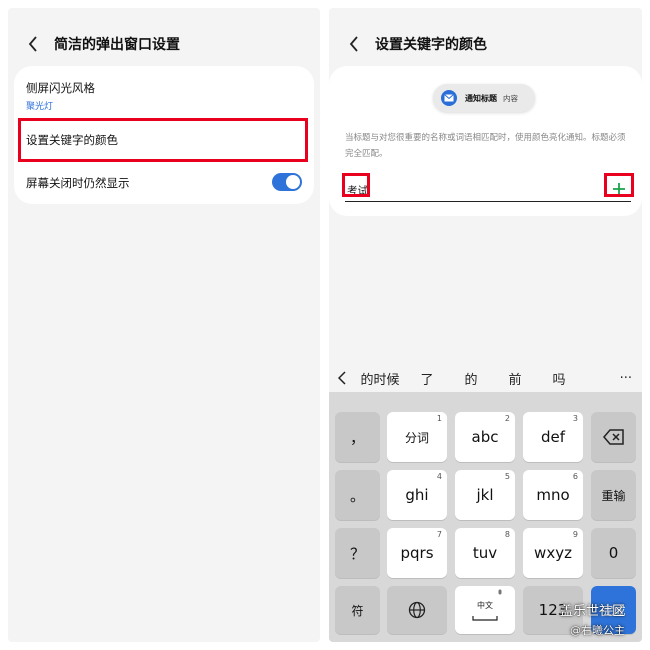 This screenshot has height=650, width=650. I want to click on key-8: 8 tuv, so click(485, 553).